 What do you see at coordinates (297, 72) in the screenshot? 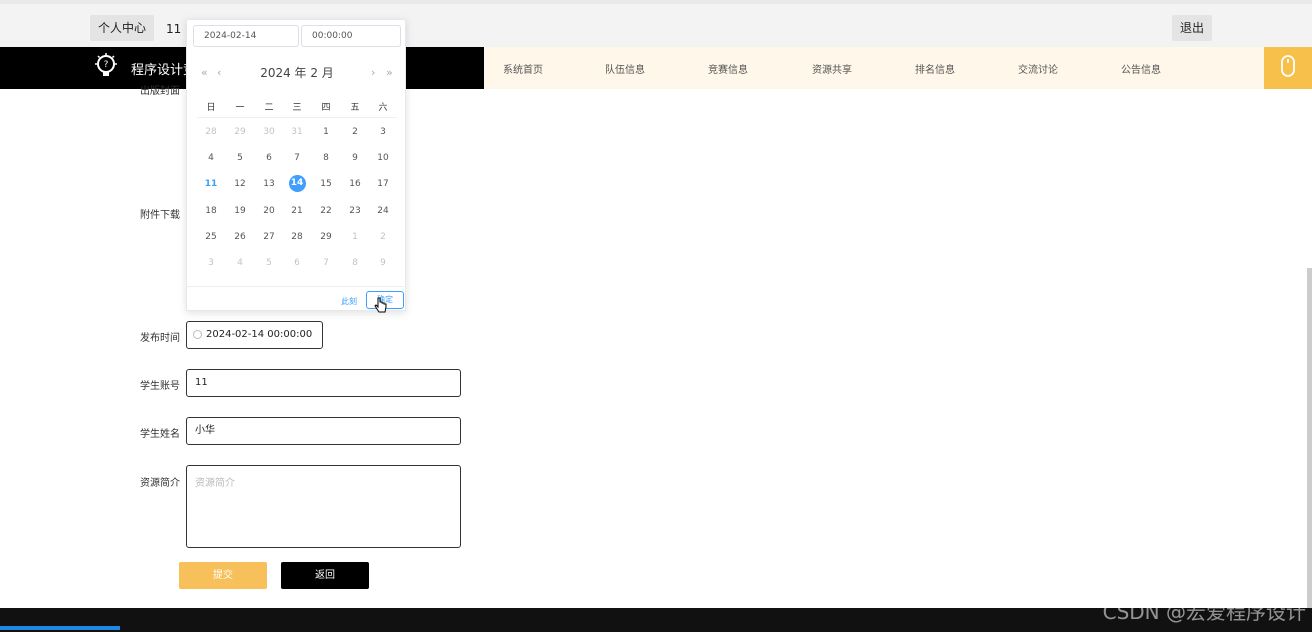
I see `picker-header: « ‹ 2024 年 2 月 › »` at bounding box center [297, 72].